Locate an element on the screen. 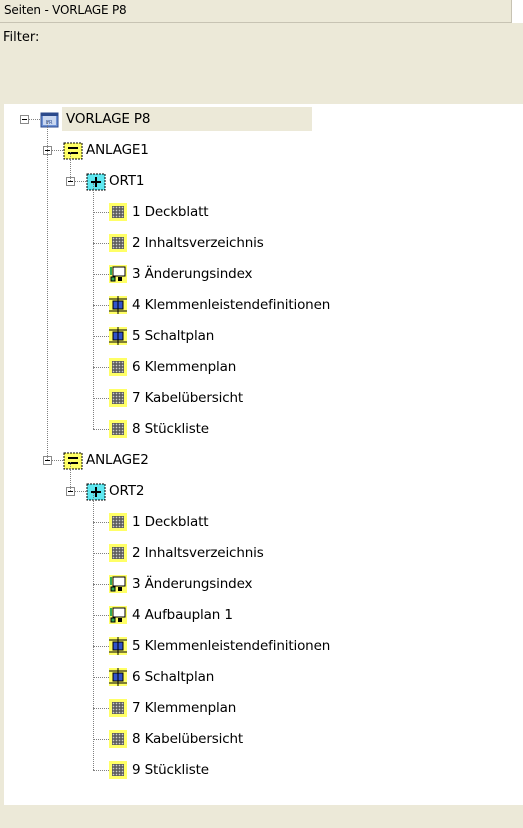 The image size is (523, 828). tree-node-page: 6 Klemmenplan is located at coordinates (305, 368).